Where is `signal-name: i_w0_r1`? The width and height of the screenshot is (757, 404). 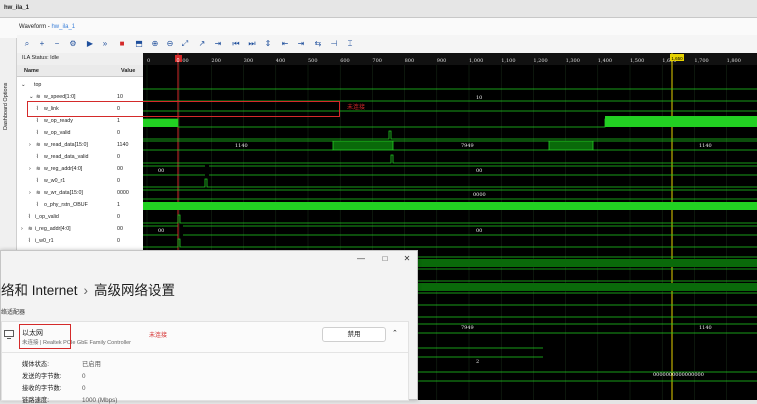 signal-name: i_w0_r1 is located at coordinates (44, 241).